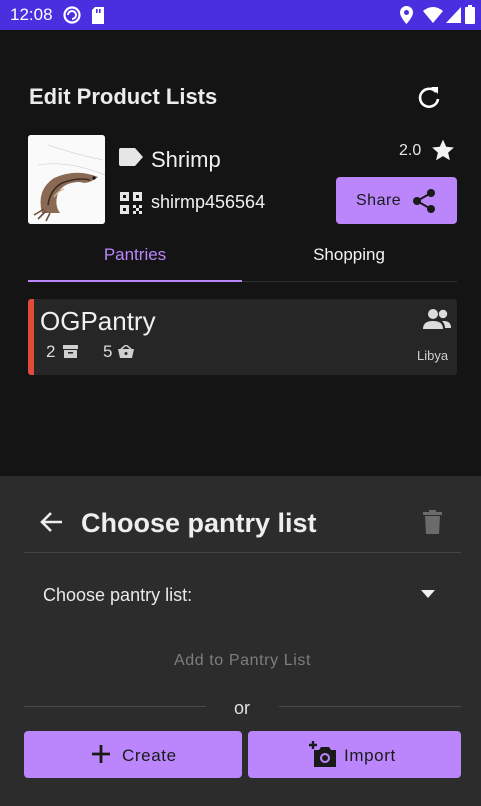 The image size is (481, 806). Describe the element at coordinates (406, 15) in the screenshot. I see `location-icon` at that location.